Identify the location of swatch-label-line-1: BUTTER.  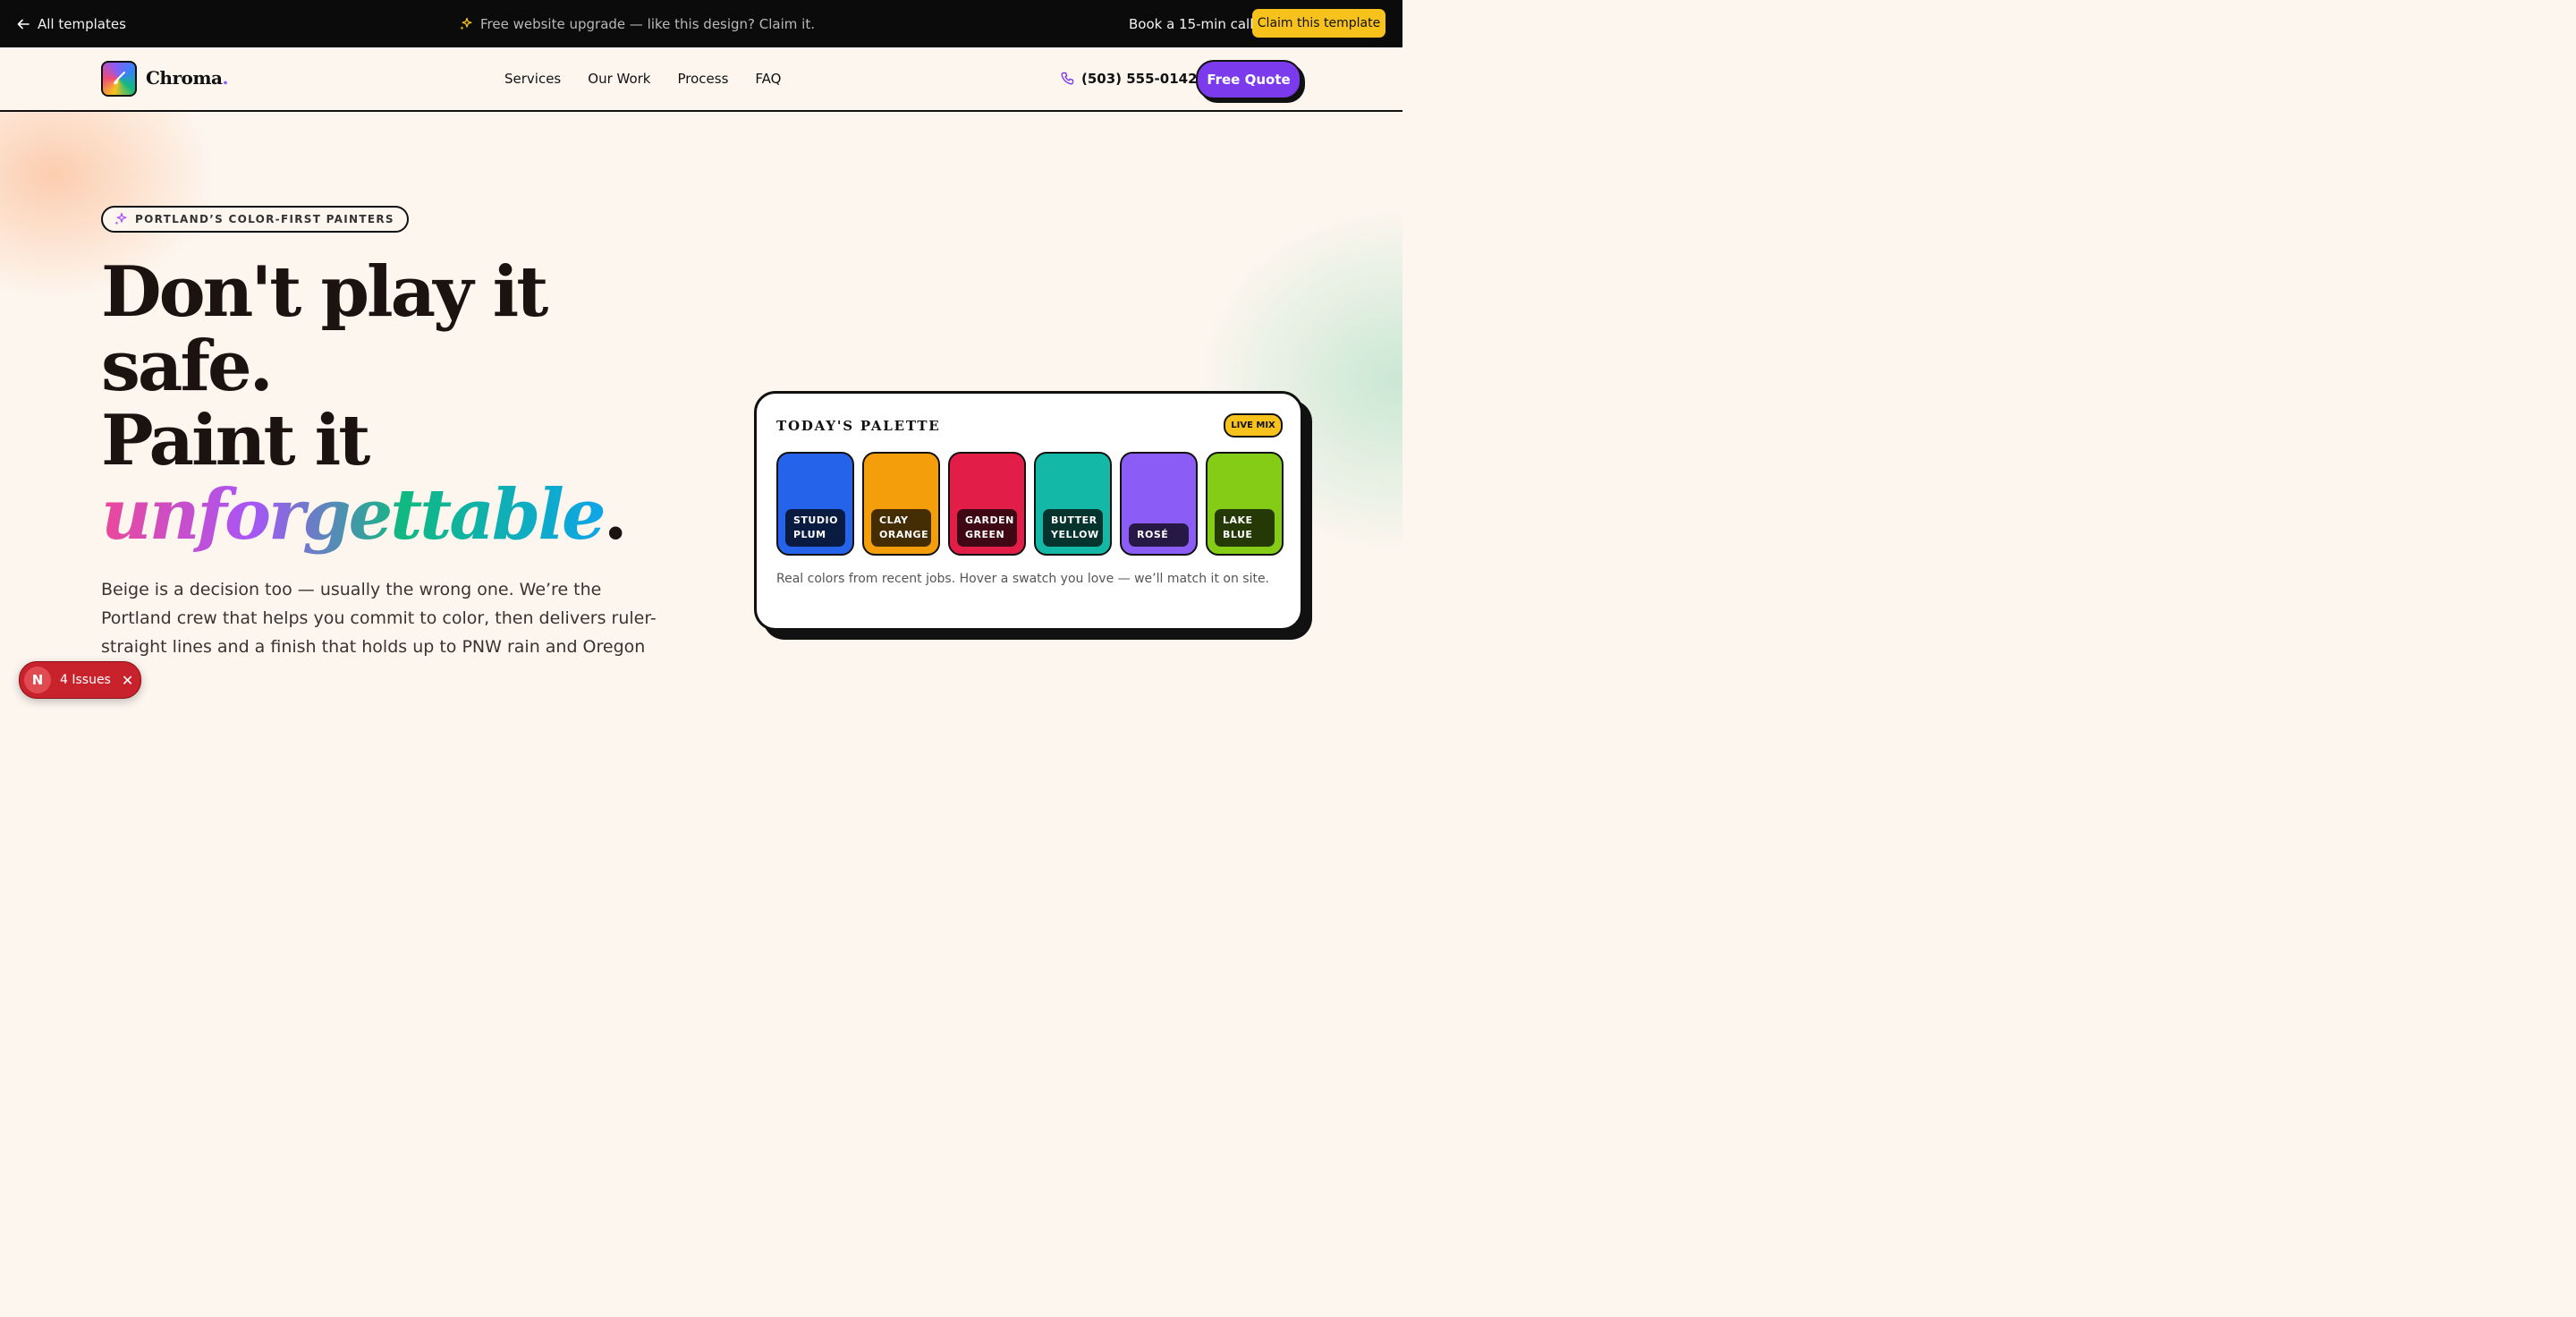
(1074, 520).